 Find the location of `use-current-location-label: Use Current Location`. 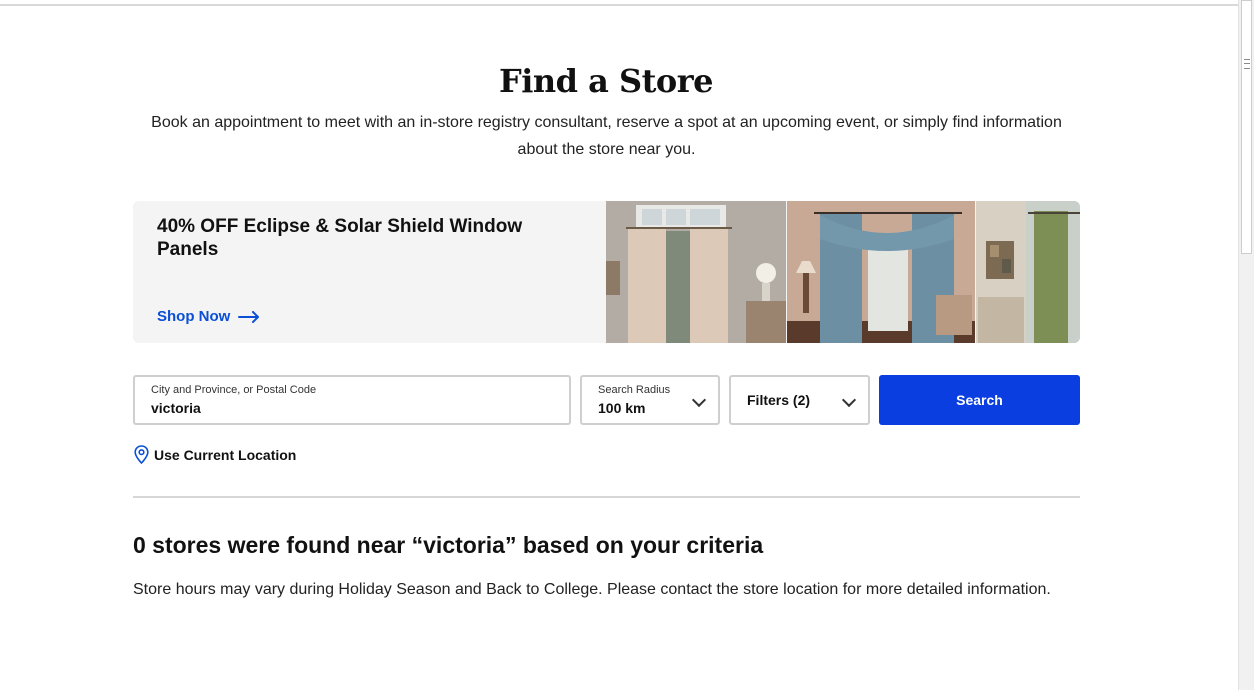

use-current-location-label: Use Current Location is located at coordinates (225, 454).